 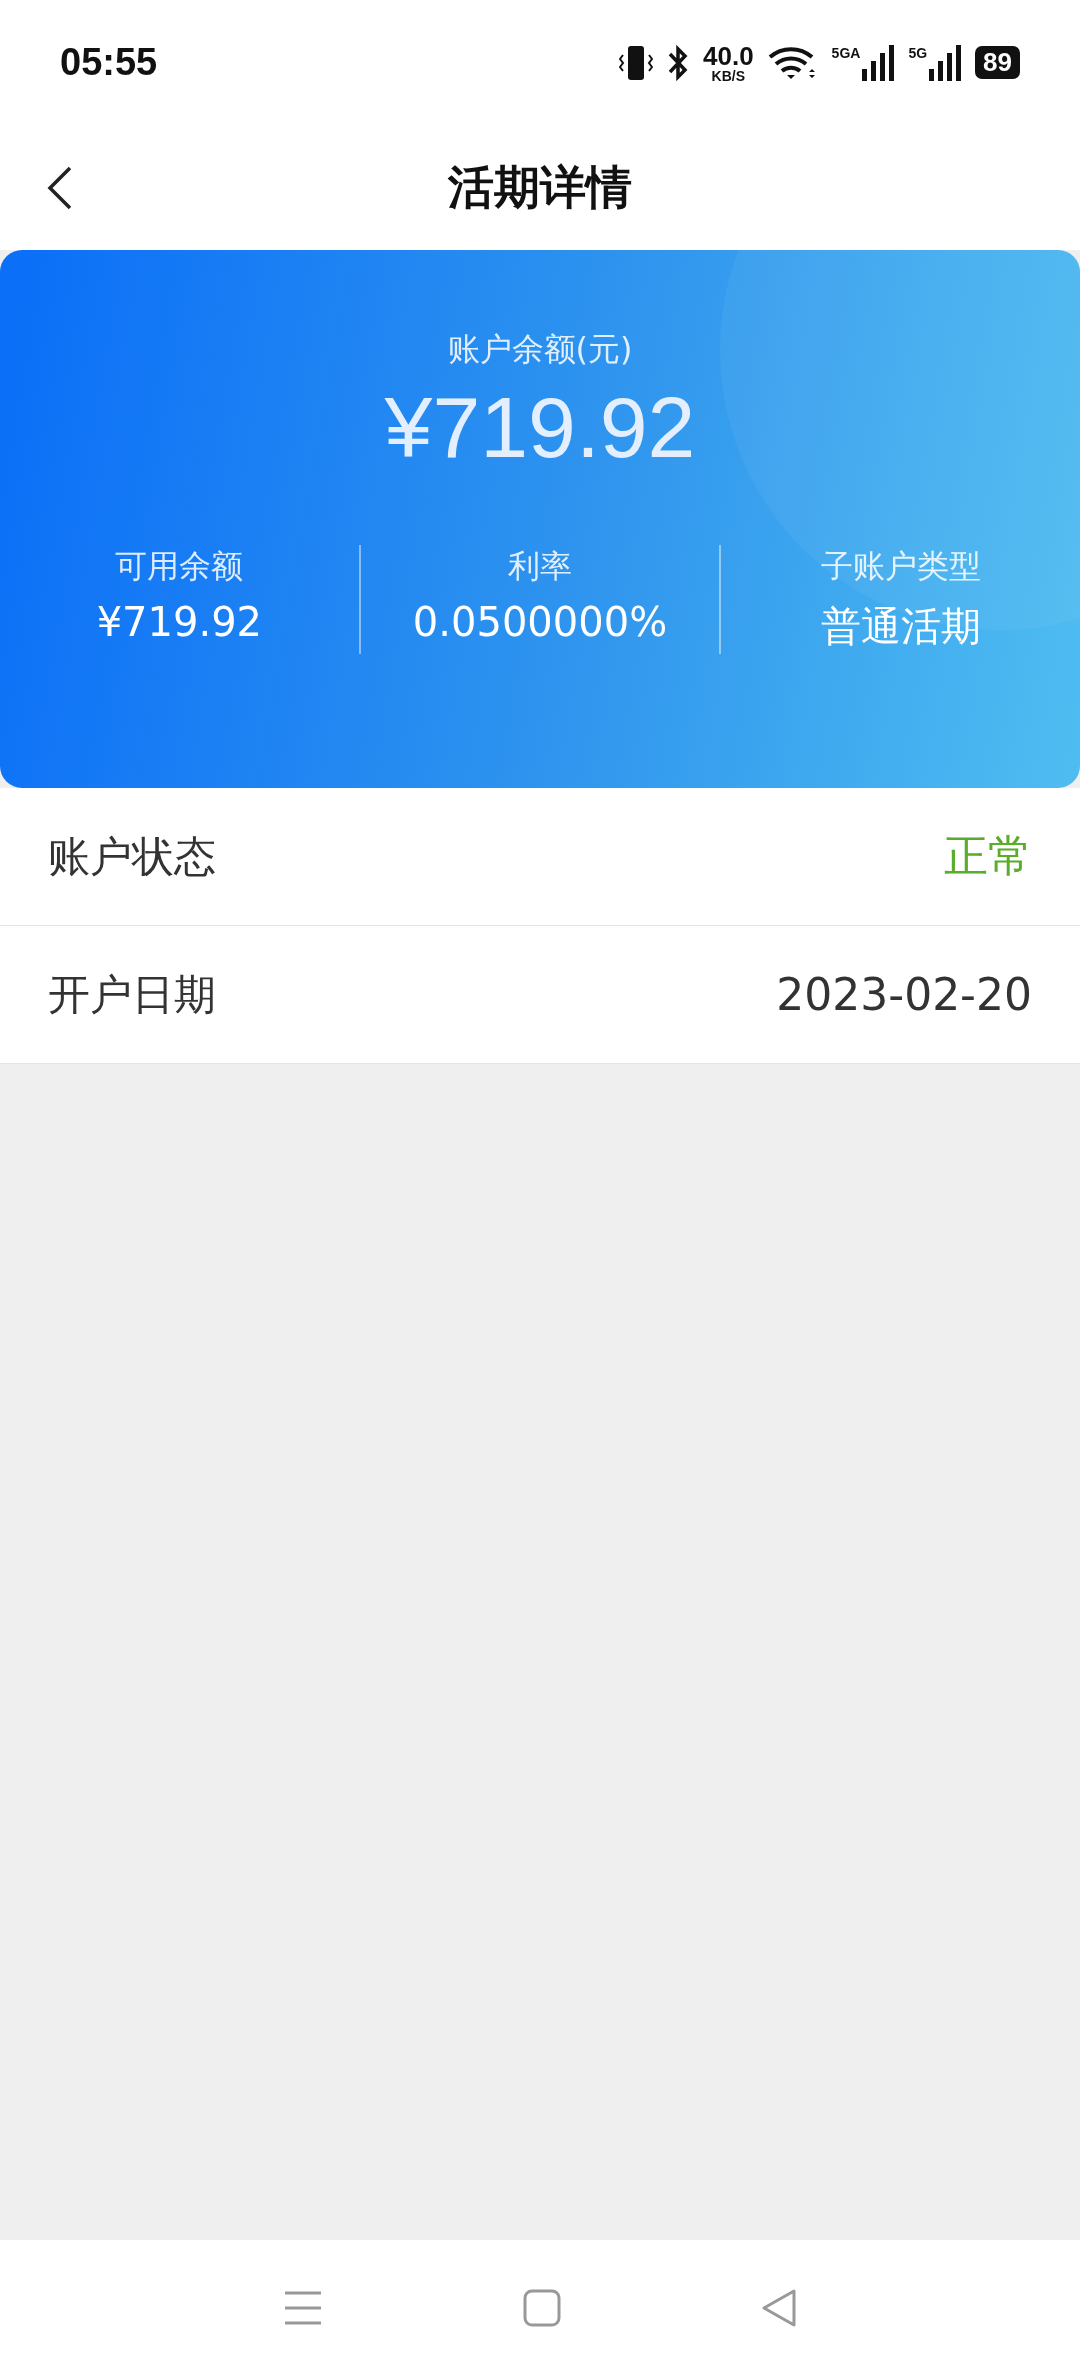 What do you see at coordinates (540, 427) in the screenshot?
I see `balance-amount: ¥719.92` at bounding box center [540, 427].